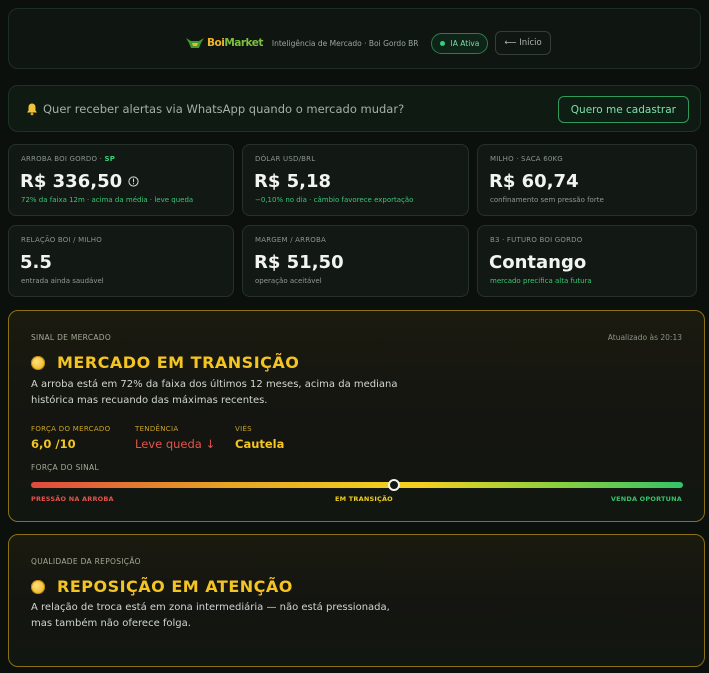 The height and width of the screenshot is (673, 709). Describe the element at coordinates (68, 159) in the screenshot. I see `card-label: ARROBA BOI GORDO · SP` at that location.